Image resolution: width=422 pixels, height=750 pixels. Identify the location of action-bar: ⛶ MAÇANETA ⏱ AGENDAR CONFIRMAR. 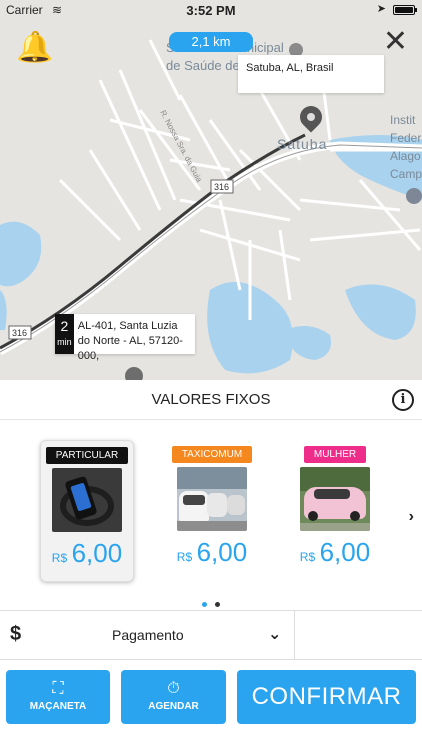
(211, 698).